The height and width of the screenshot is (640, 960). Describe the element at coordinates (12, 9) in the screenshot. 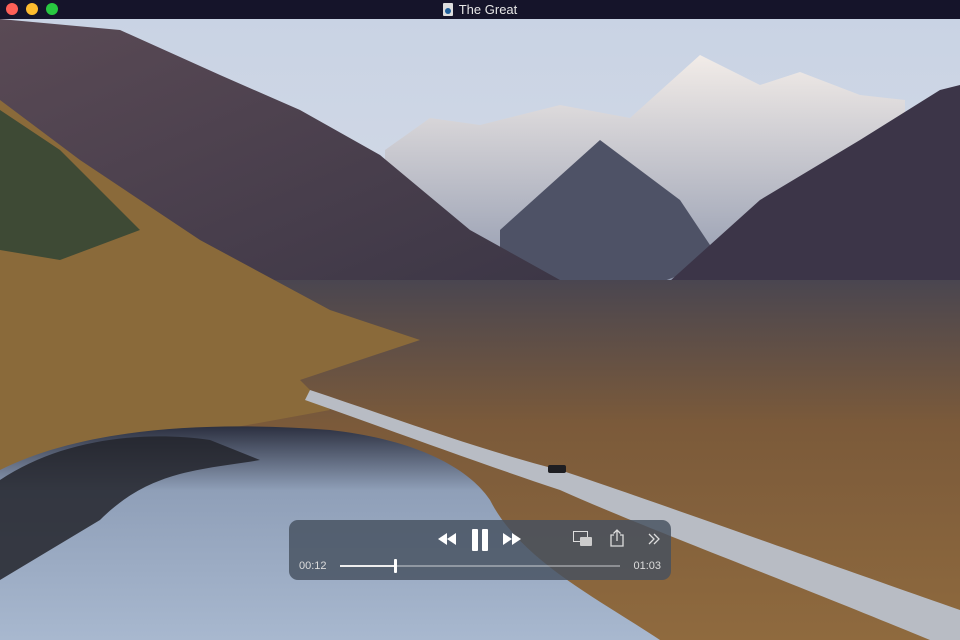

I see `close-button` at that location.